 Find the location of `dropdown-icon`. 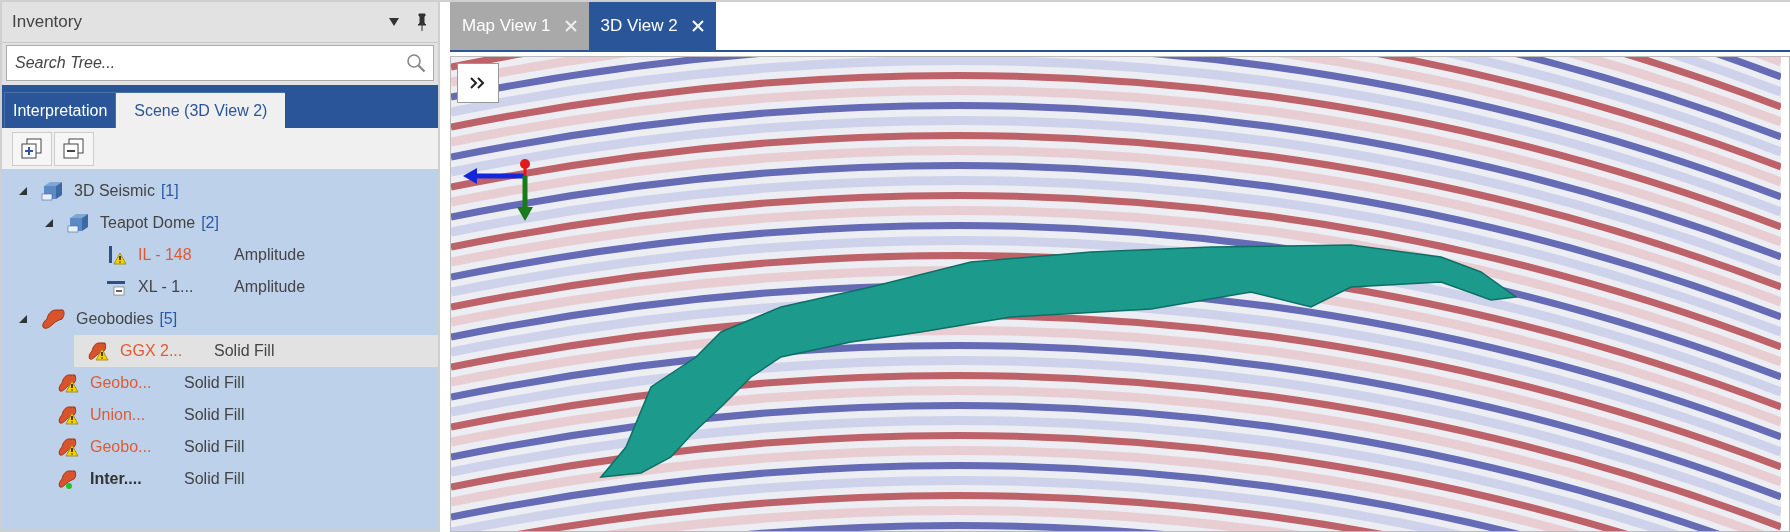

dropdown-icon is located at coordinates (394, 22).